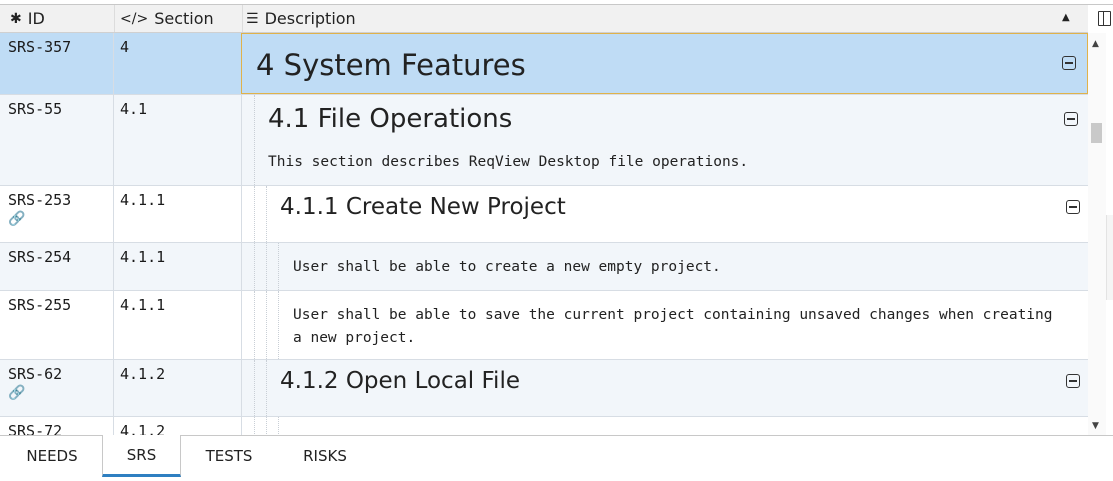 The image size is (1113, 481). What do you see at coordinates (57, 325) in the screenshot?
I see `id-cell: SRS-255` at bounding box center [57, 325].